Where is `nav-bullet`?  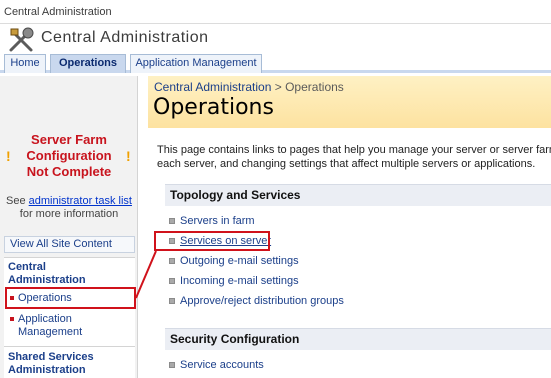 nav-bullet is located at coordinates (12, 319).